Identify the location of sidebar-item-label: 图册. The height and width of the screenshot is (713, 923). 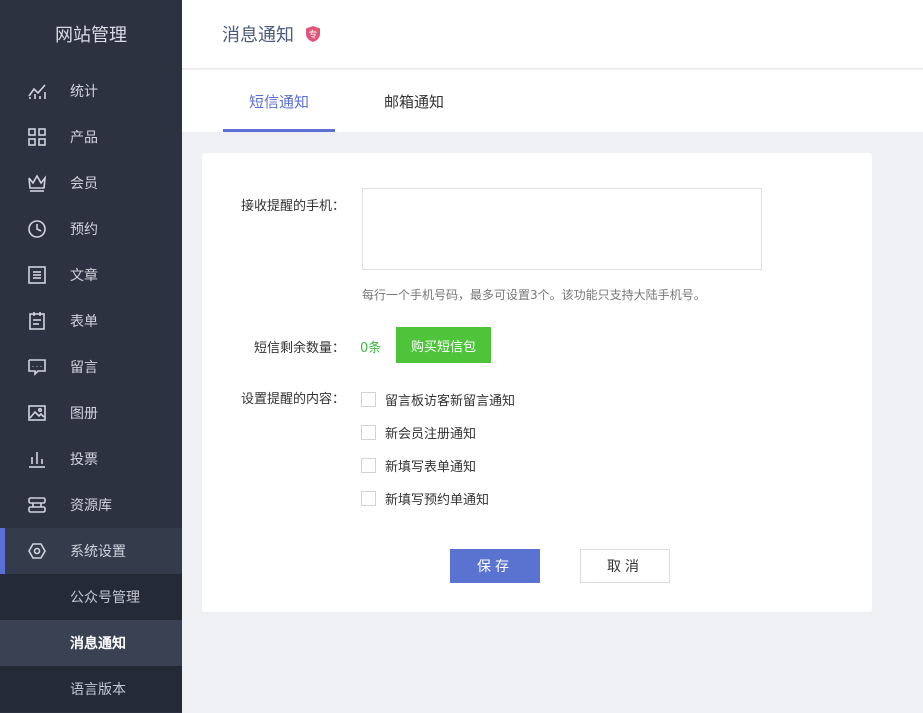
(84, 414).